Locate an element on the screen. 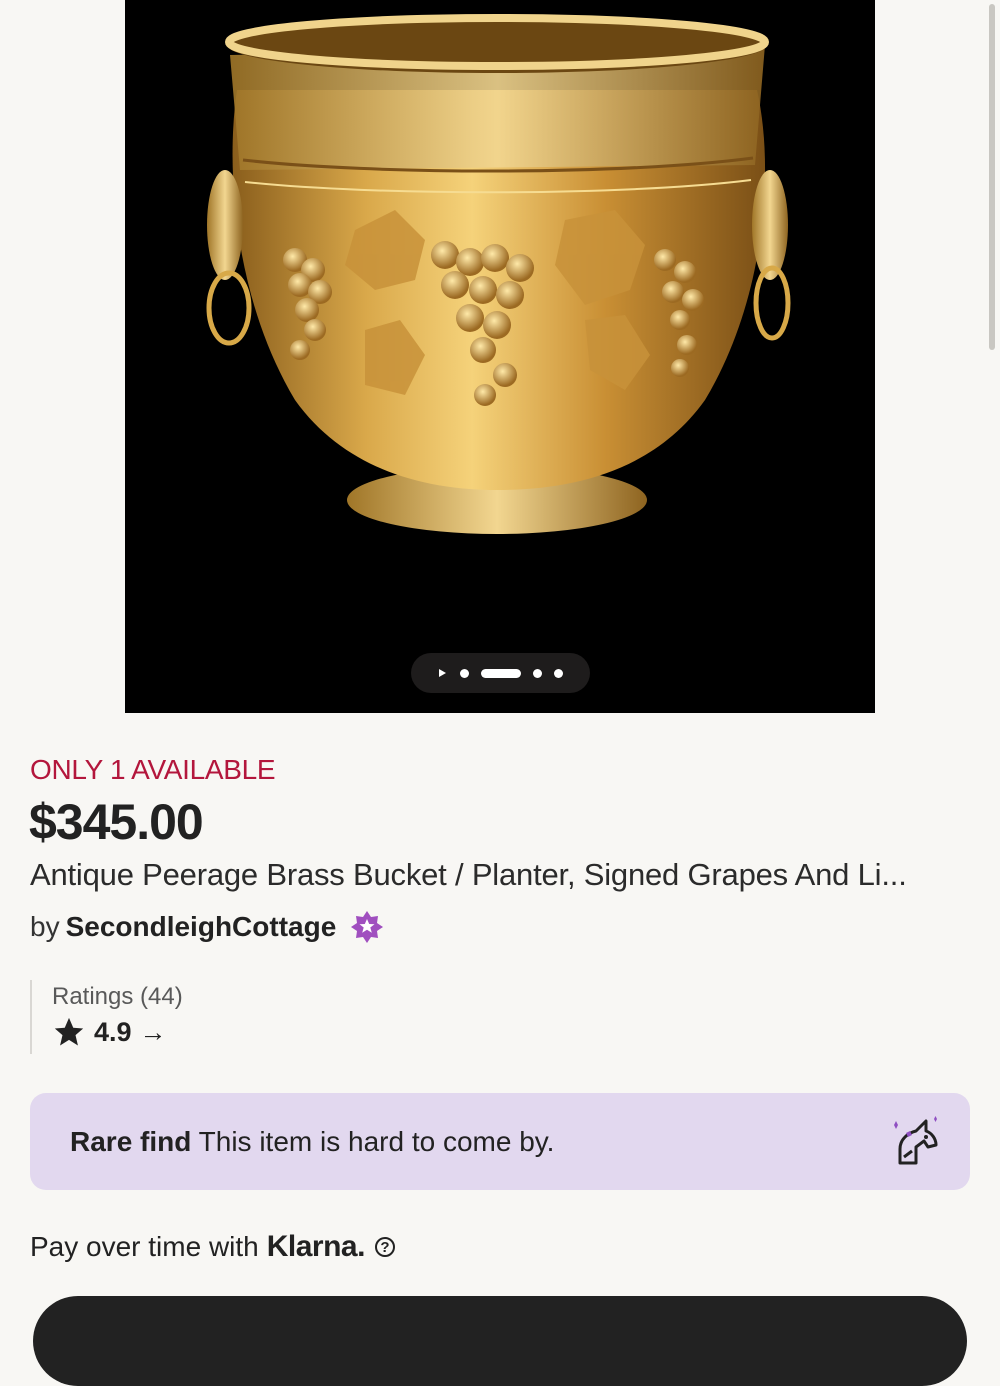 The width and height of the screenshot is (1000, 1386). star-icon is located at coordinates (69, 1031).